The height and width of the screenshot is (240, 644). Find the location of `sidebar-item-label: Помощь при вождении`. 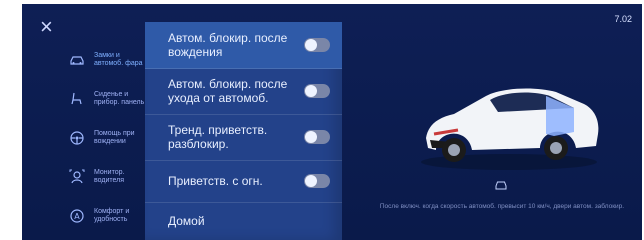

sidebar-item-label: Помощь при вождении is located at coordinates (114, 137).